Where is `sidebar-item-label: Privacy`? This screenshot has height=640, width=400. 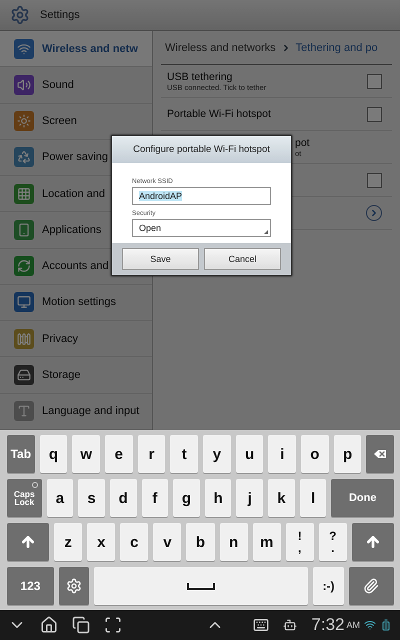 sidebar-item-label: Privacy is located at coordinates (60, 338).